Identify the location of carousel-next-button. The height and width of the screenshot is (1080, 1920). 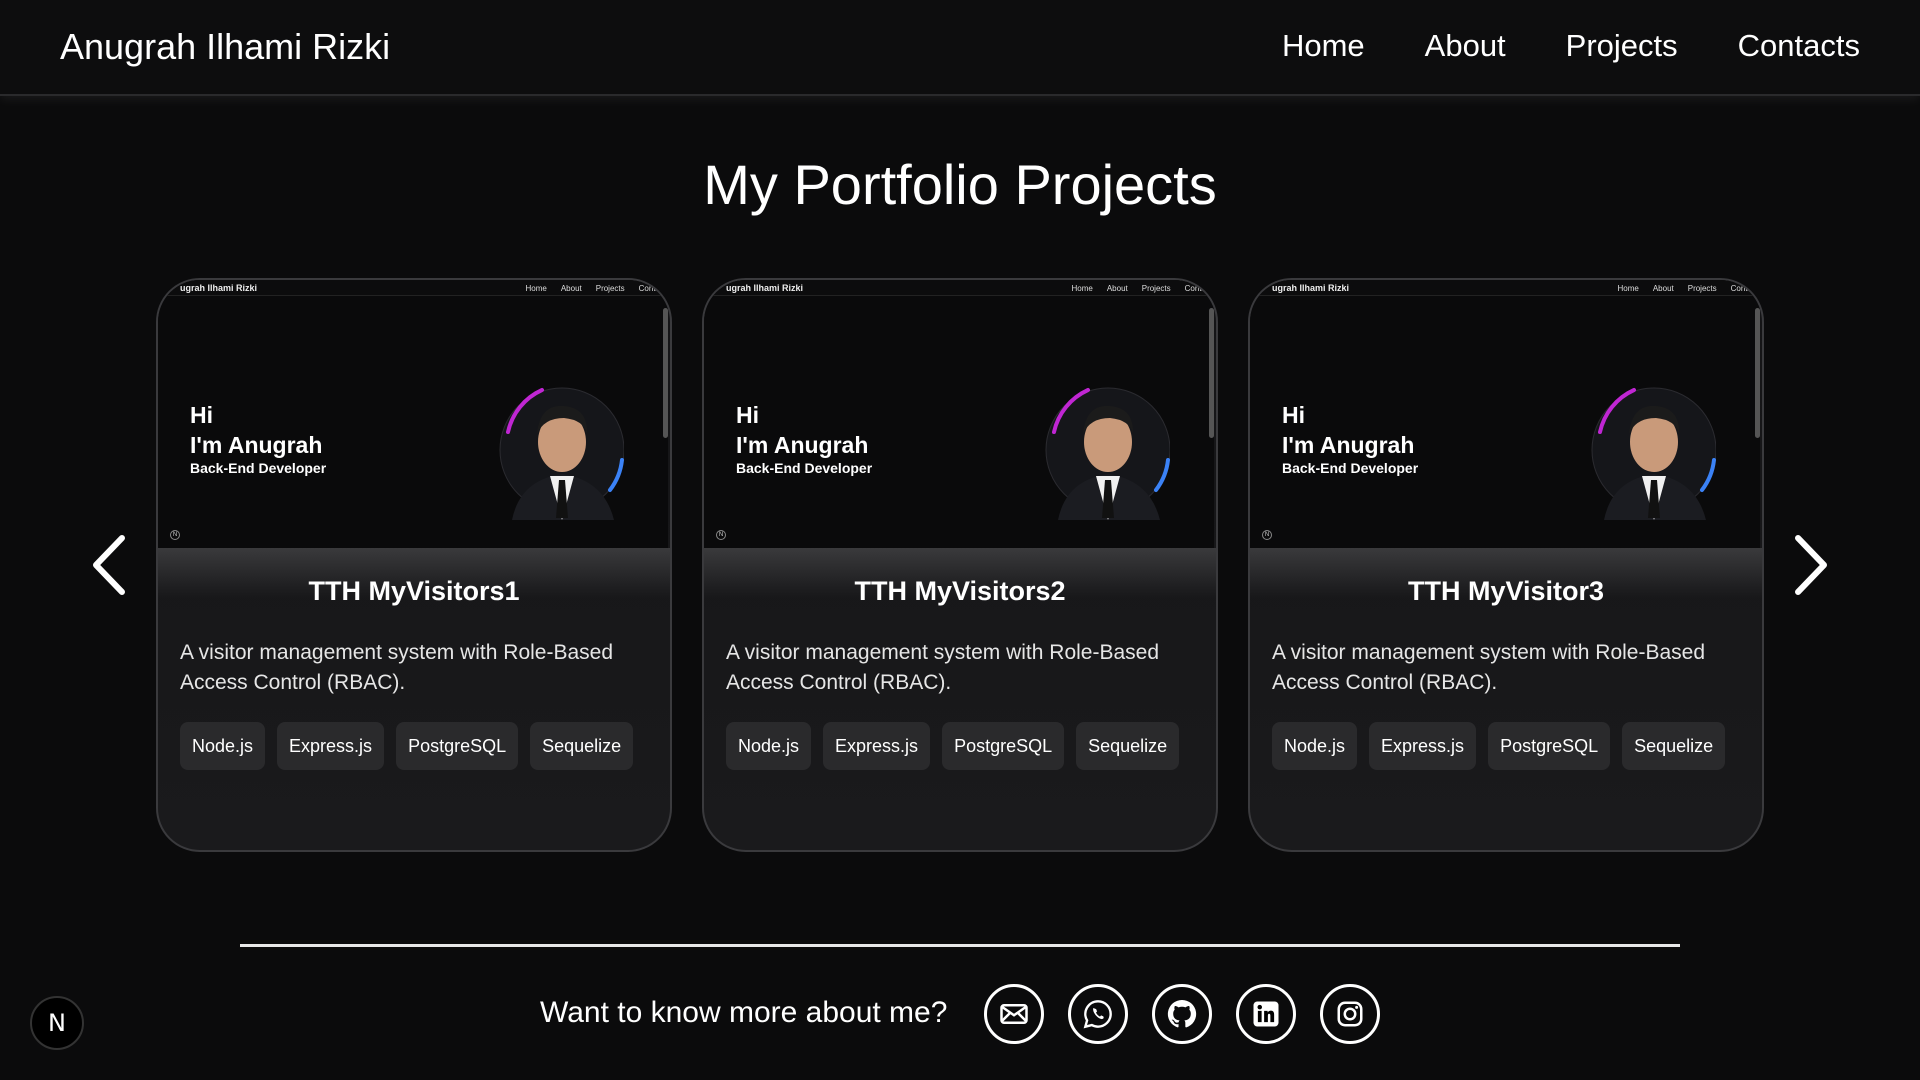
(1812, 565).